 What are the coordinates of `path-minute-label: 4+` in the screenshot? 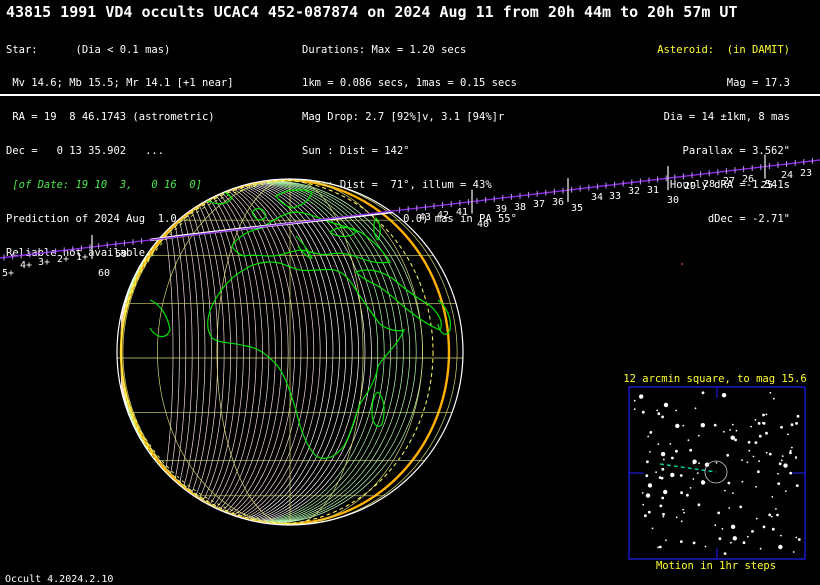 It's located at (26, 265).